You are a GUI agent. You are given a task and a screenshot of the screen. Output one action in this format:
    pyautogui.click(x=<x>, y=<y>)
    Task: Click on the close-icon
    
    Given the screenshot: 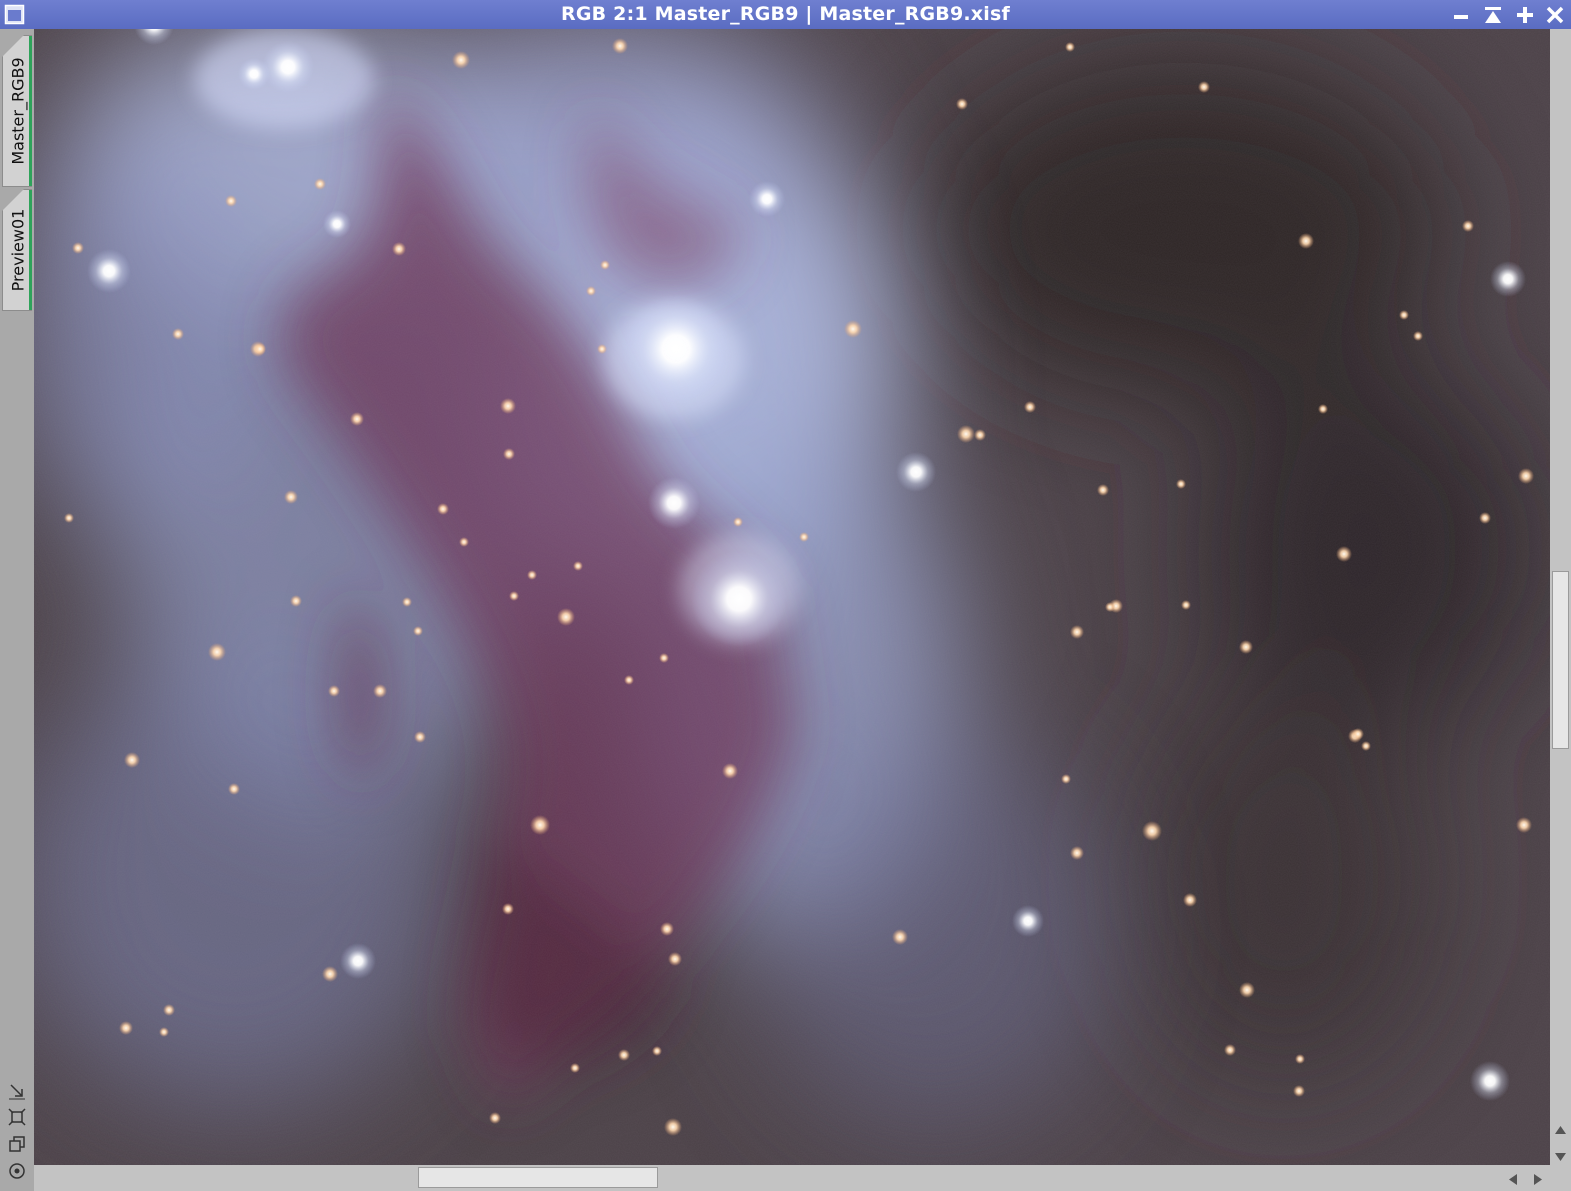 What is the action you would take?
    pyautogui.click(x=1555, y=15)
    